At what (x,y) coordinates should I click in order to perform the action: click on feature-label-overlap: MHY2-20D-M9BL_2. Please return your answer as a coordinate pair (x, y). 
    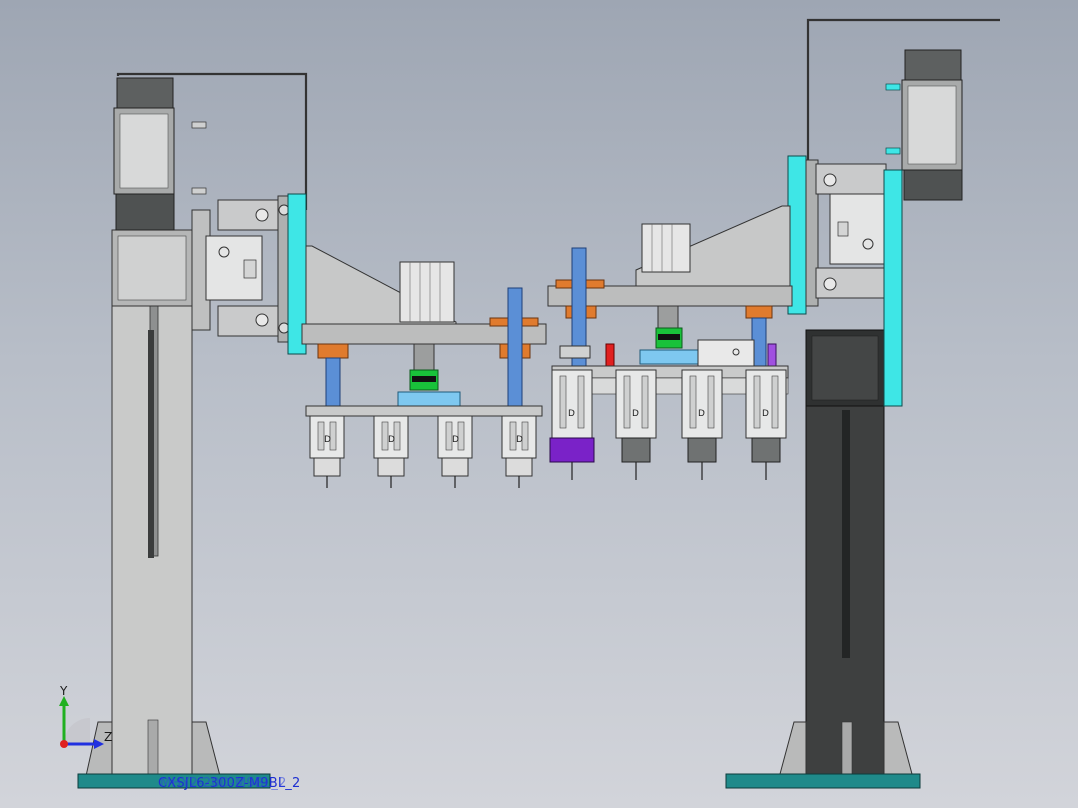
    Looking at the image, I should click on (223, 783).